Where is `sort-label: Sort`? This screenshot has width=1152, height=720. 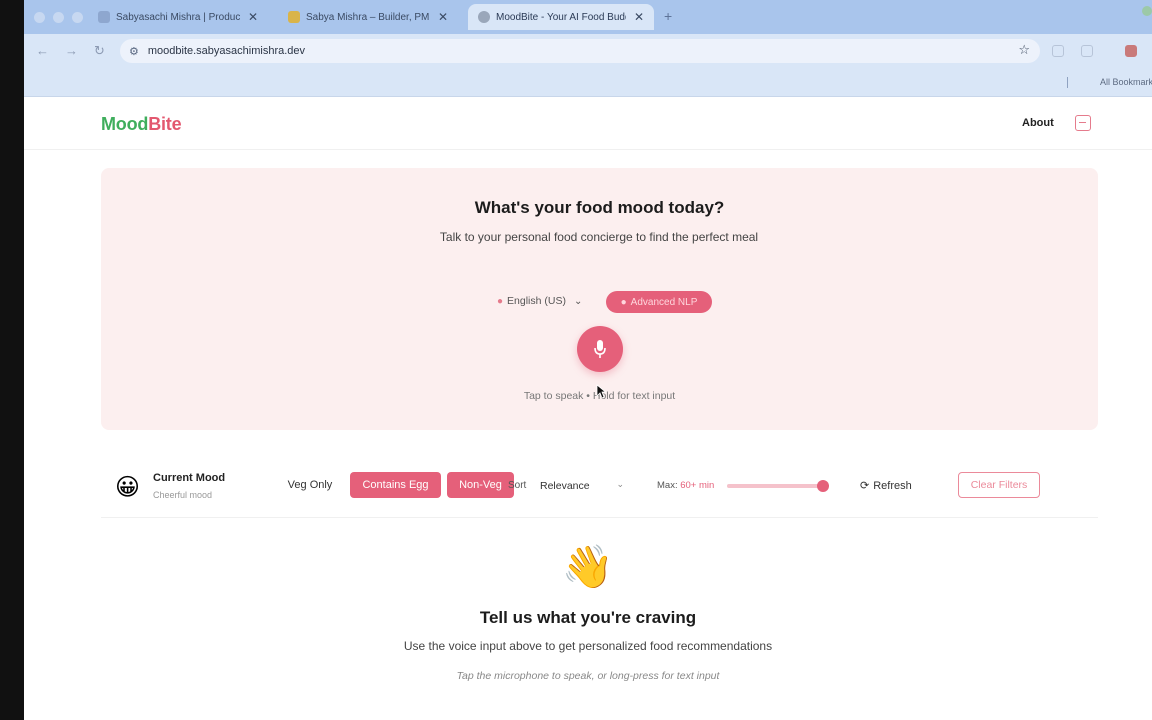 sort-label: Sort is located at coordinates (517, 485).